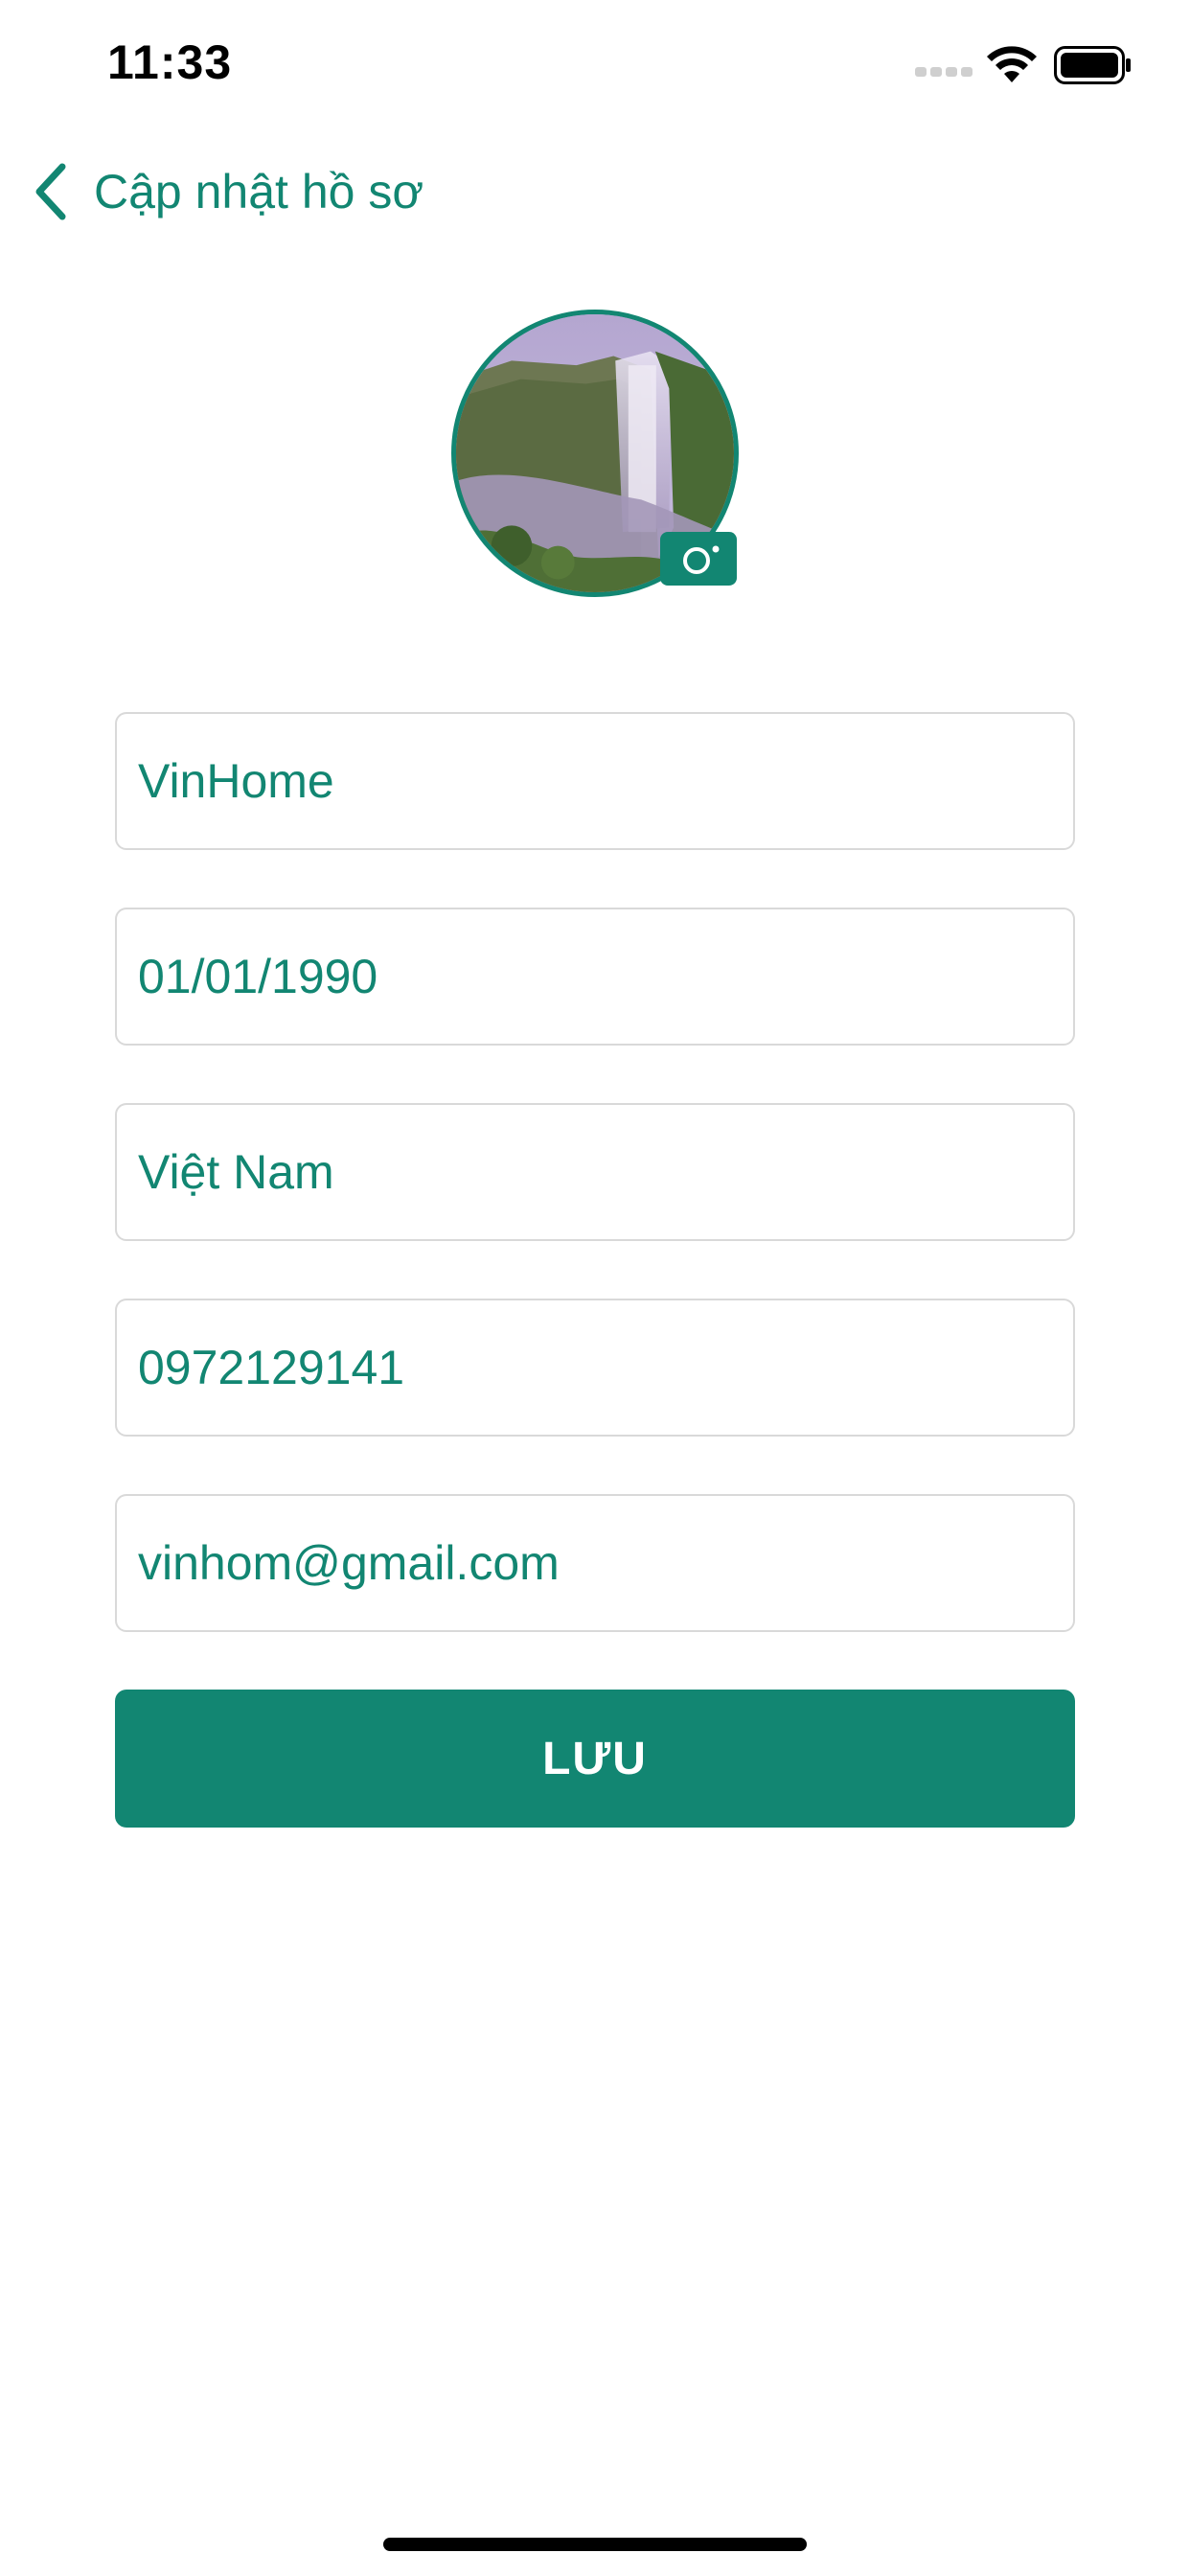 The image size is (1190, 2576). Describe the element at coordinates (944, 72) in the screenshot. I see `cellular-signal-icon` at that location.